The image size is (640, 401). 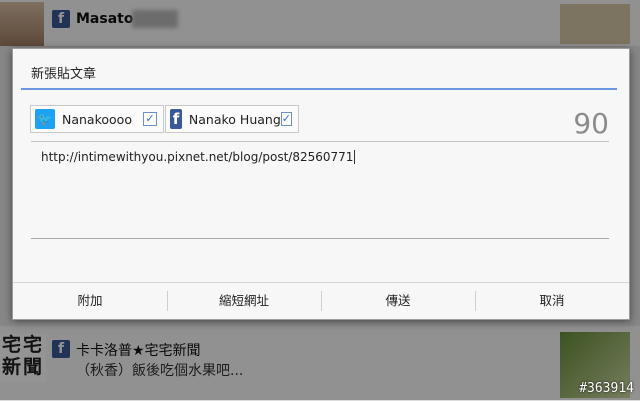 What do you see at coordinates (591, 123) in the screenshot?
I see `character-counter: 90` at bounding box center [591, 123].